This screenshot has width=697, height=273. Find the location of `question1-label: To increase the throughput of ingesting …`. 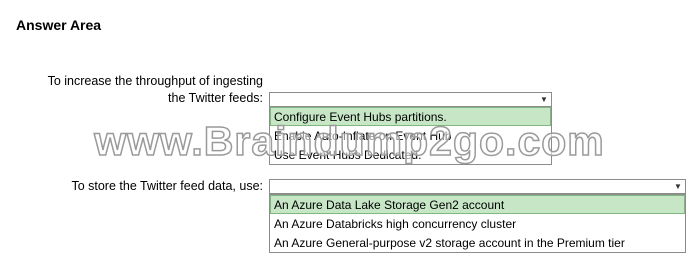

question1-label: To increase the throughput of ingesting … is located at coordinates (155, 90).